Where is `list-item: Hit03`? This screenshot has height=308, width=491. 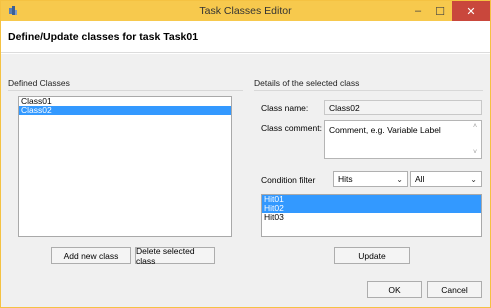
list-item: Hit03 is located at coordinates (371, 217).